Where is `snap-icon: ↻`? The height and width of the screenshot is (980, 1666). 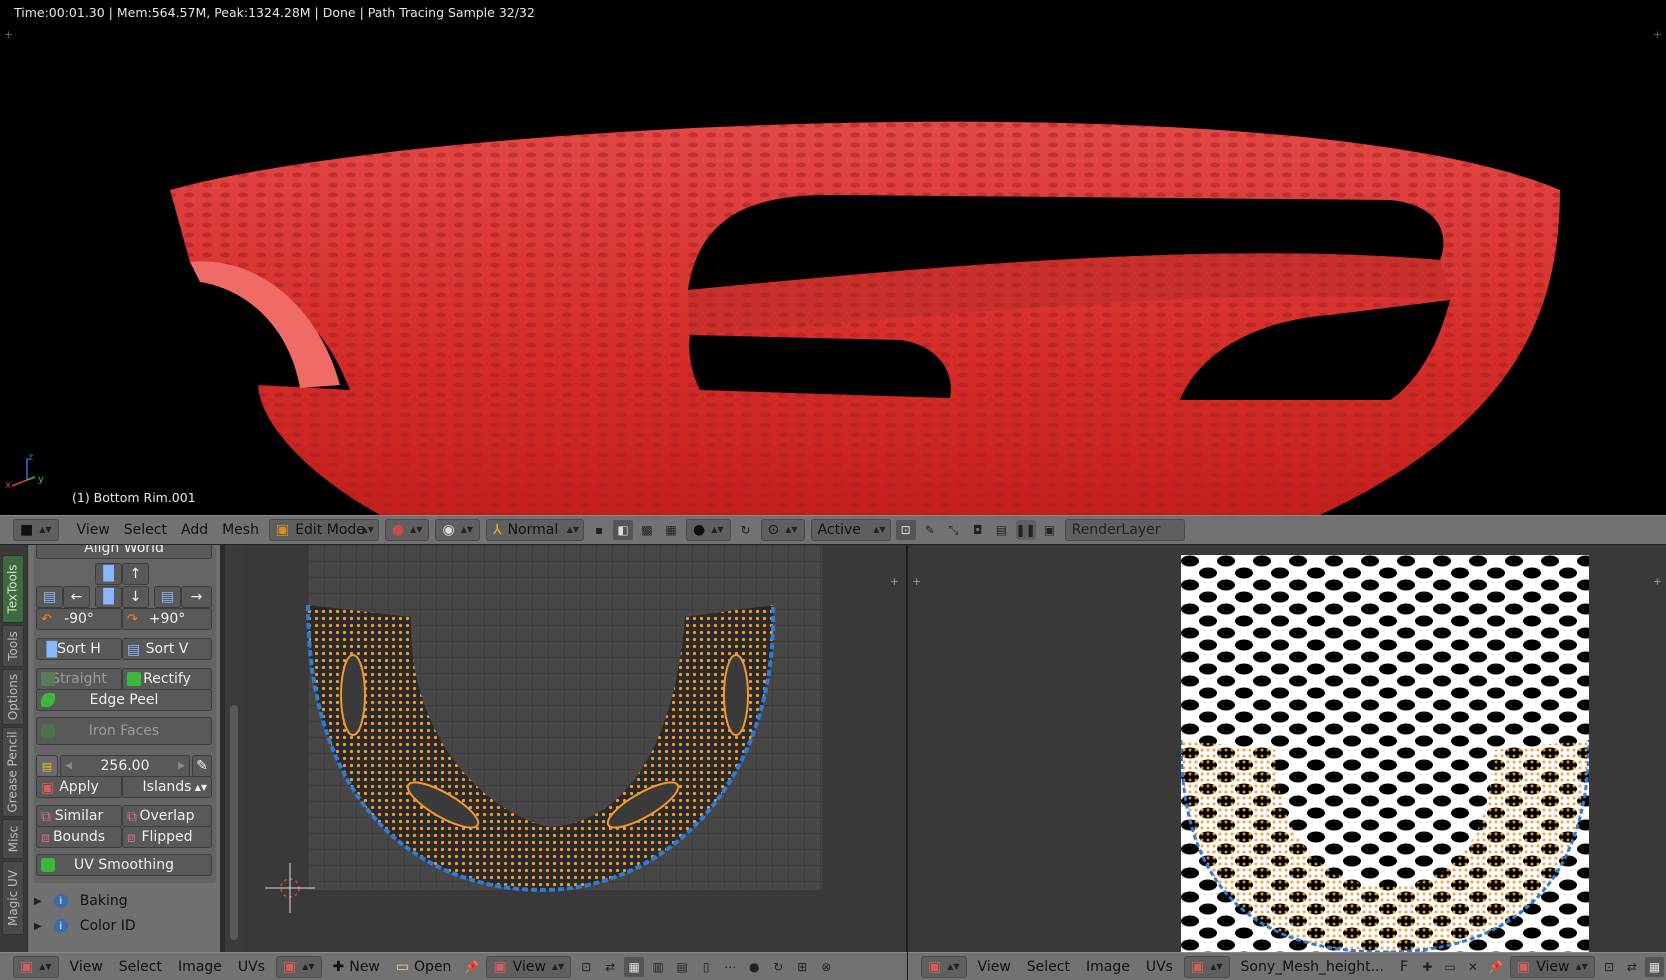
snap-icon: ↻ is located at coordinates (778, 967).